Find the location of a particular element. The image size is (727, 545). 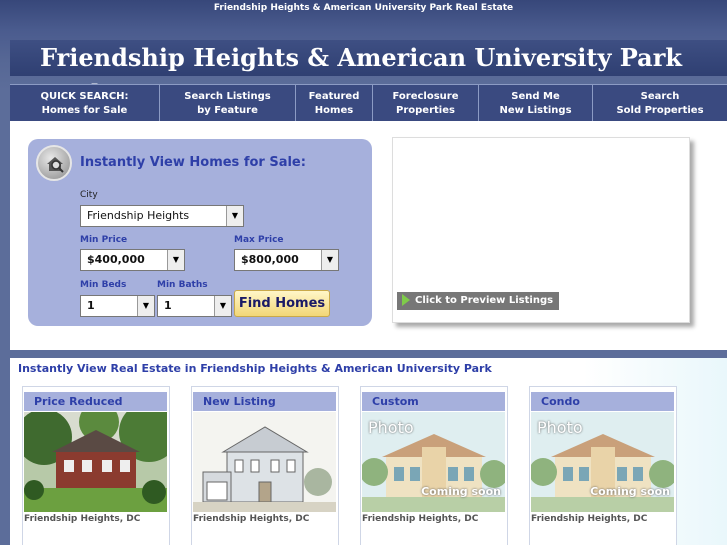

nav-sold-properties-line2: Sold Properties is located at coordinates (660, 110).